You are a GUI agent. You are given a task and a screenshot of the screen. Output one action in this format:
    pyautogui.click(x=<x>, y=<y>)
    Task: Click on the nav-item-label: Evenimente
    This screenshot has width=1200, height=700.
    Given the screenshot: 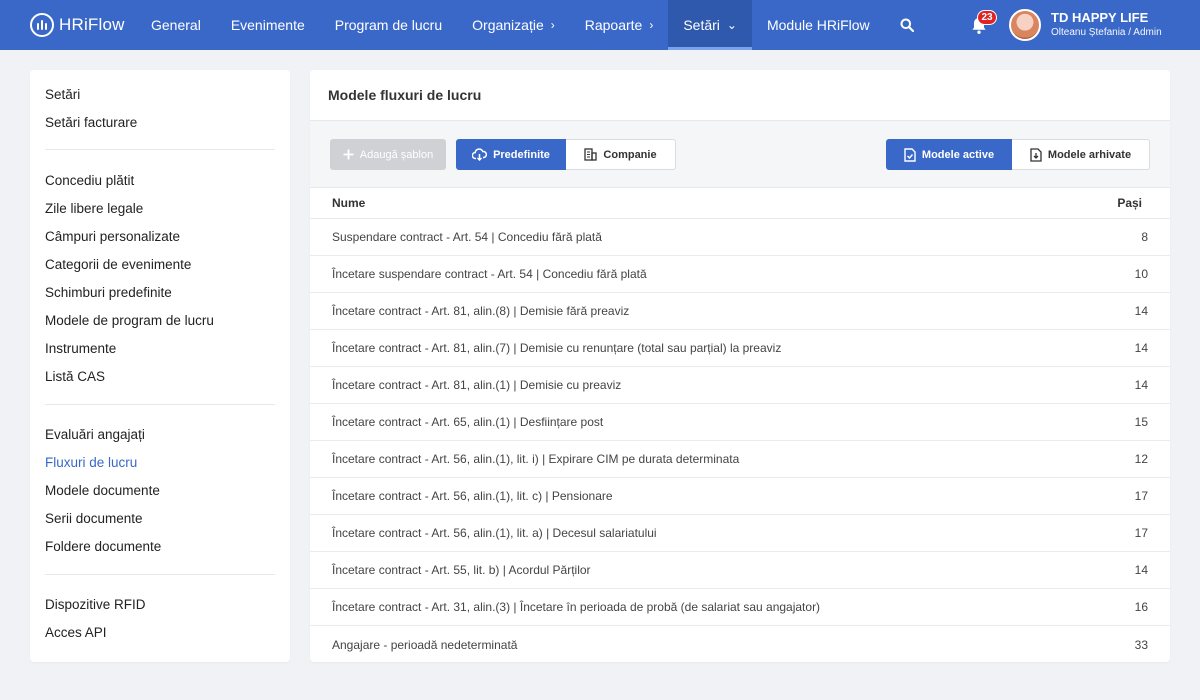 What is the action you would take?
    pyautogui.click(x=267, y=25)
    